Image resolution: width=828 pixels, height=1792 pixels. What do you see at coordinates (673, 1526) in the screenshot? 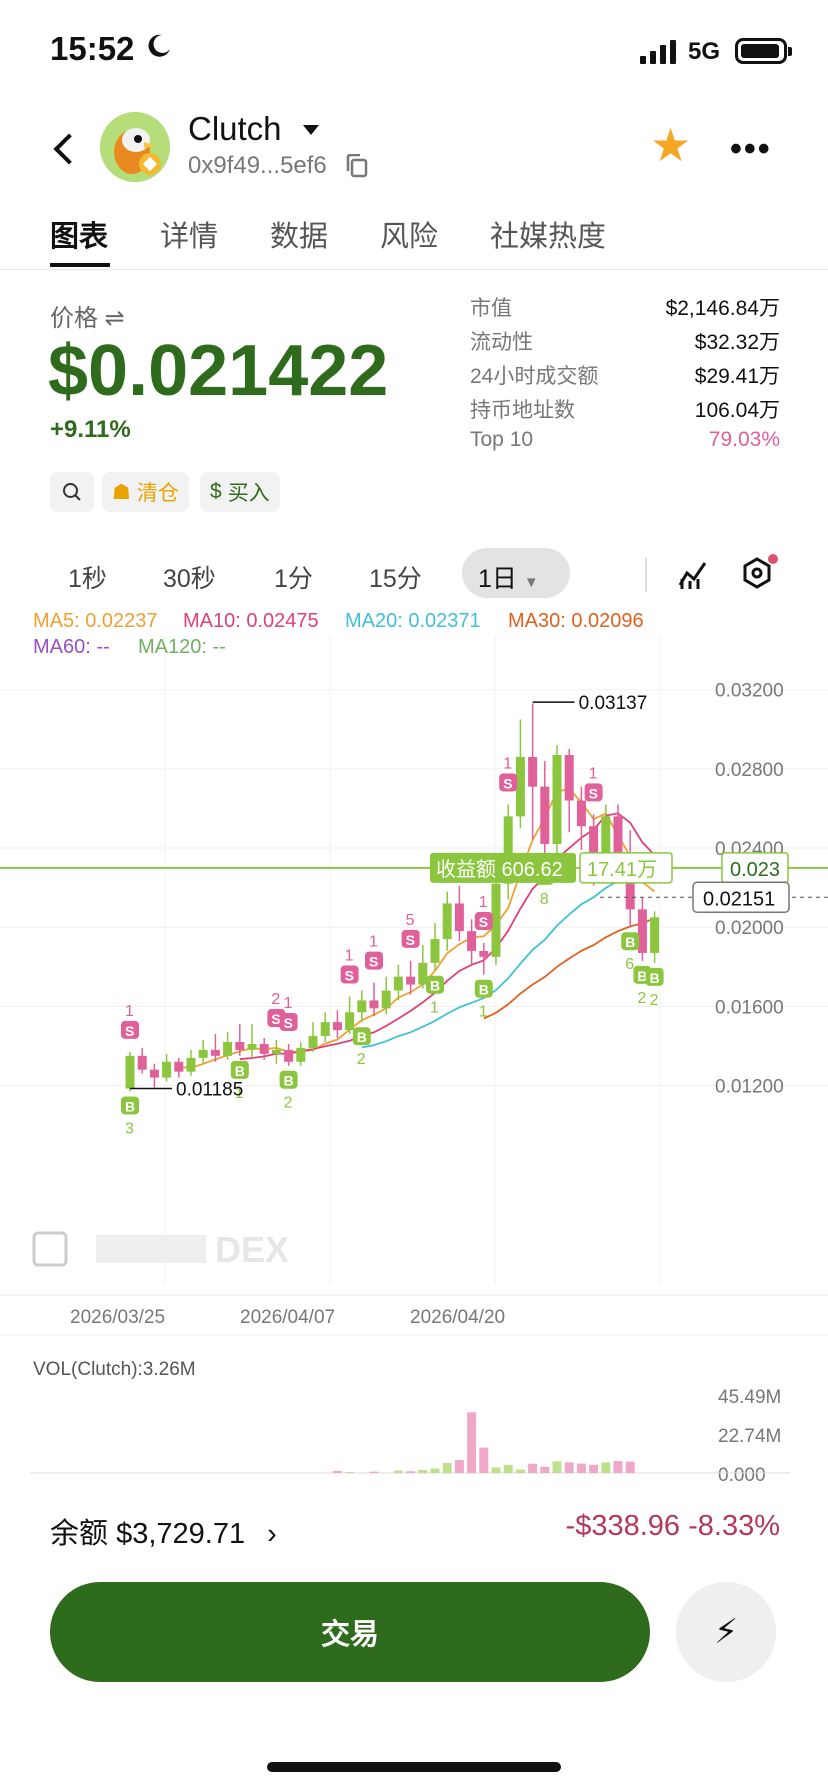
I see `pnl-display: -$338.96 -8.33%` at bounding box center [673, 1526].